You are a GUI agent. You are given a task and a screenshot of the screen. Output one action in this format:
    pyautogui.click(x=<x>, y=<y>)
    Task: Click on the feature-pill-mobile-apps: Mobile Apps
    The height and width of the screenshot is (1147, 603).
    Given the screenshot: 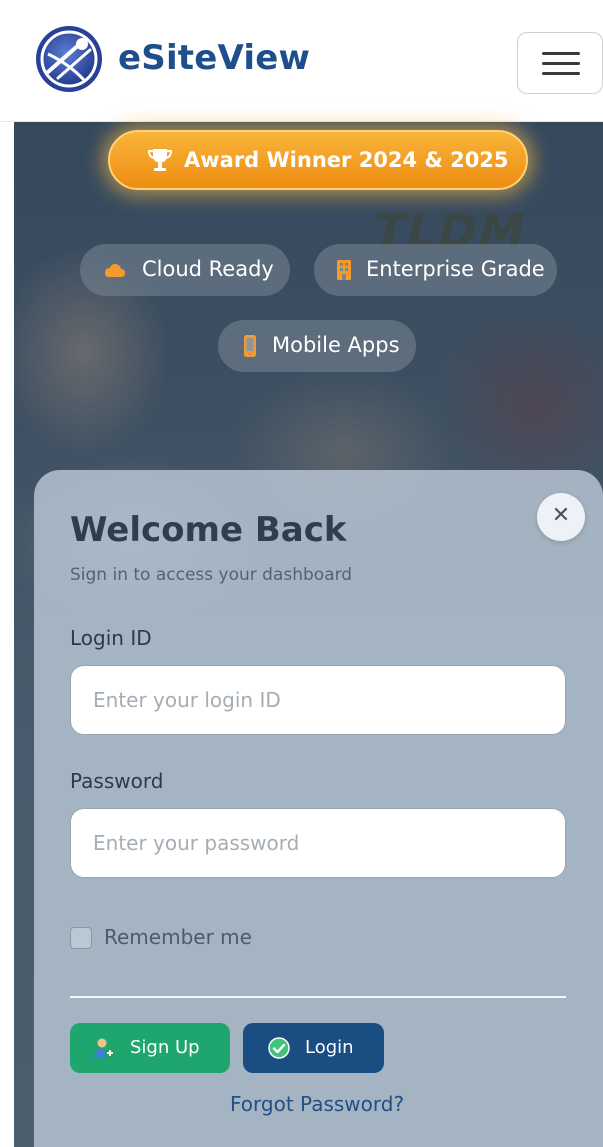 What is the action you would take?
    pyautogui.click(x=317, y=346)
    